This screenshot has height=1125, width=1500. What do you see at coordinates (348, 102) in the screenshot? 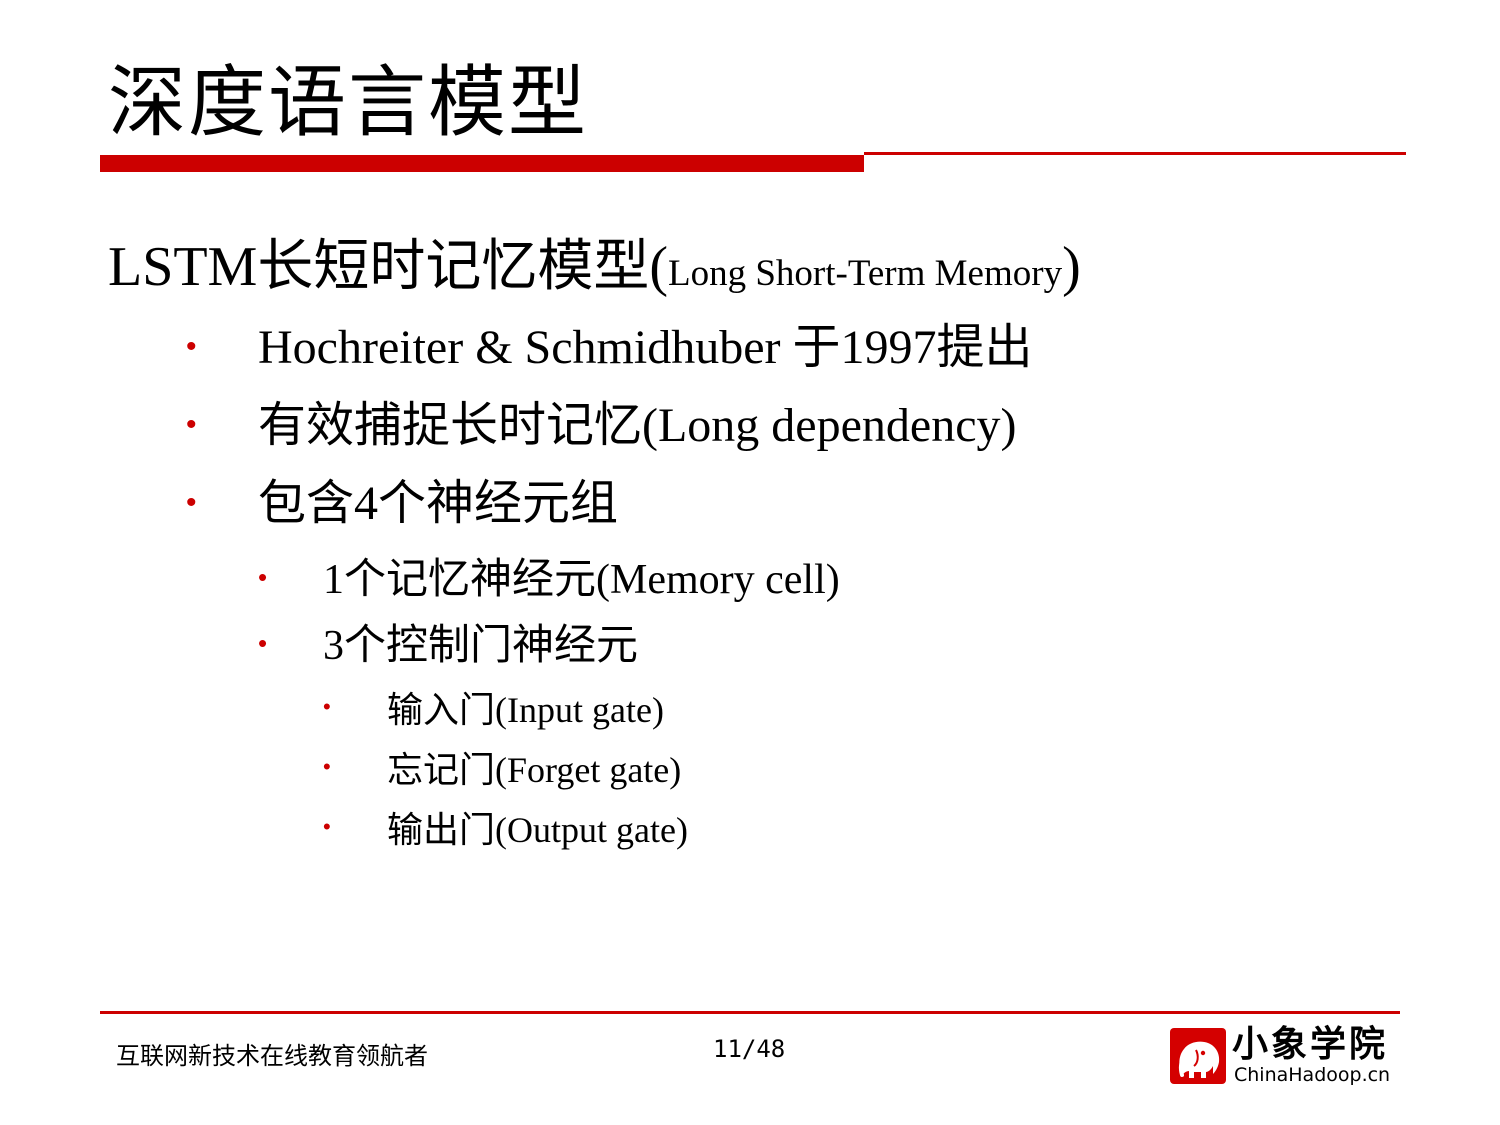
I see `slide-title: 深度语言模型` at bounding box center [348, 102].